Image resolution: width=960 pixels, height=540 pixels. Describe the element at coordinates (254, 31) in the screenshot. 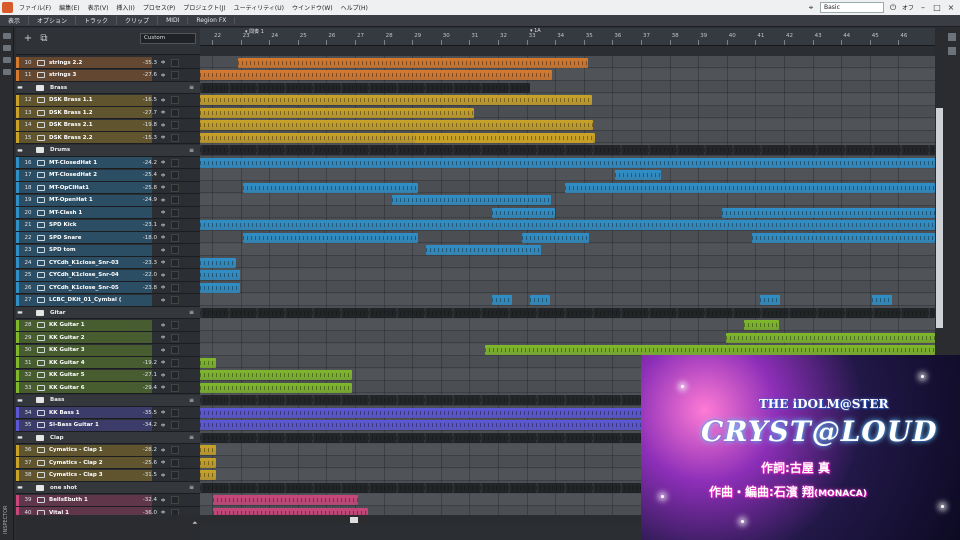

I see `section-marker: ▾ 間奏 1` at that location.